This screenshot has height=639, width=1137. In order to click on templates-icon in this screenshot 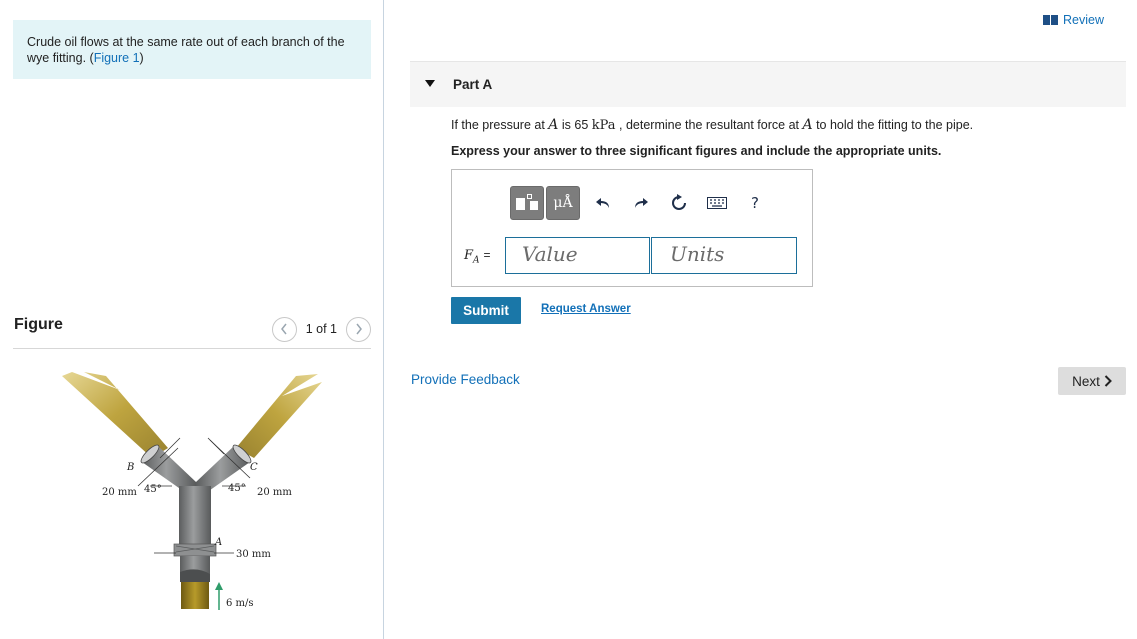, I will do `click(527, 203)`.